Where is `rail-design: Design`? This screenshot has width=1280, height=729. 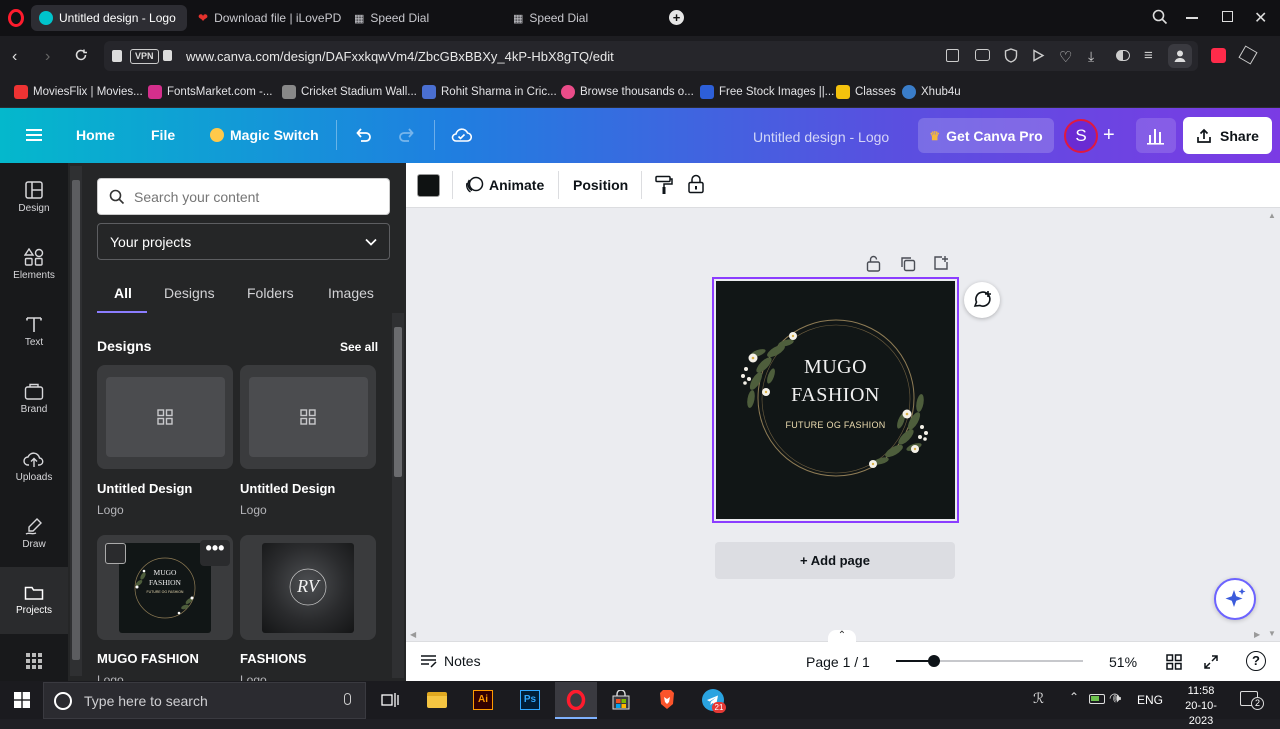 rail-design: Design is located at coordinates (34, 197).